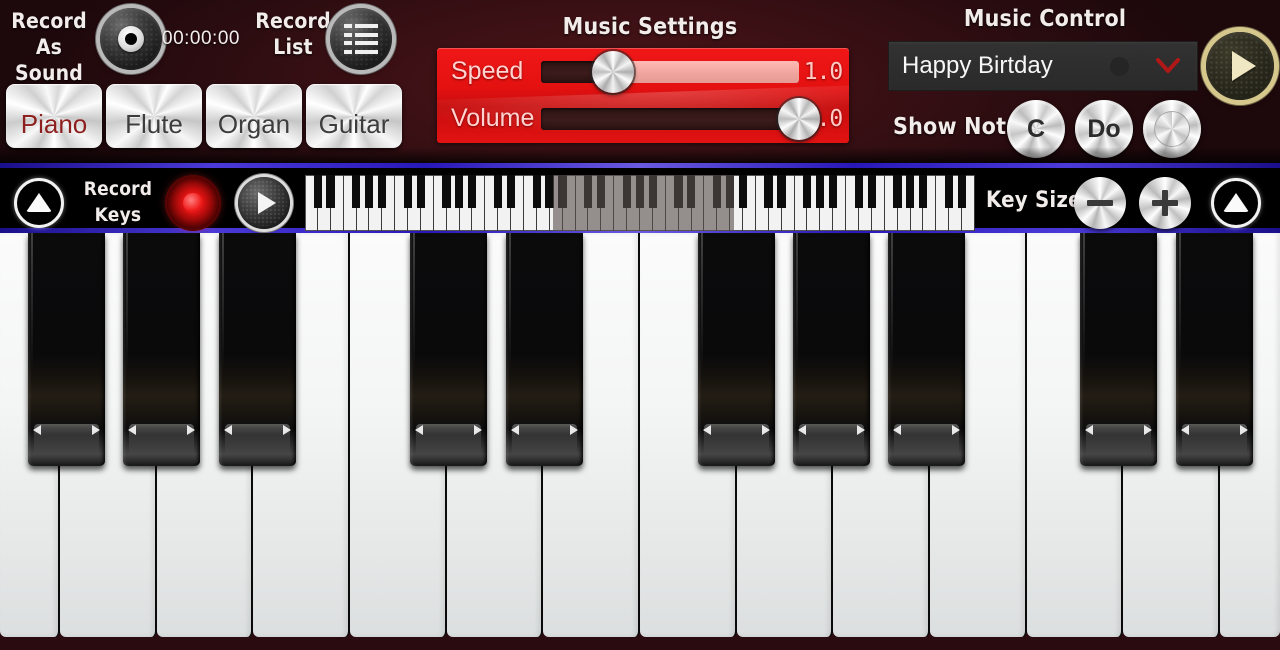  Describe the element at coordinates (254, 124) in the screenshot. I see `instrument-label: Organ` at that location.